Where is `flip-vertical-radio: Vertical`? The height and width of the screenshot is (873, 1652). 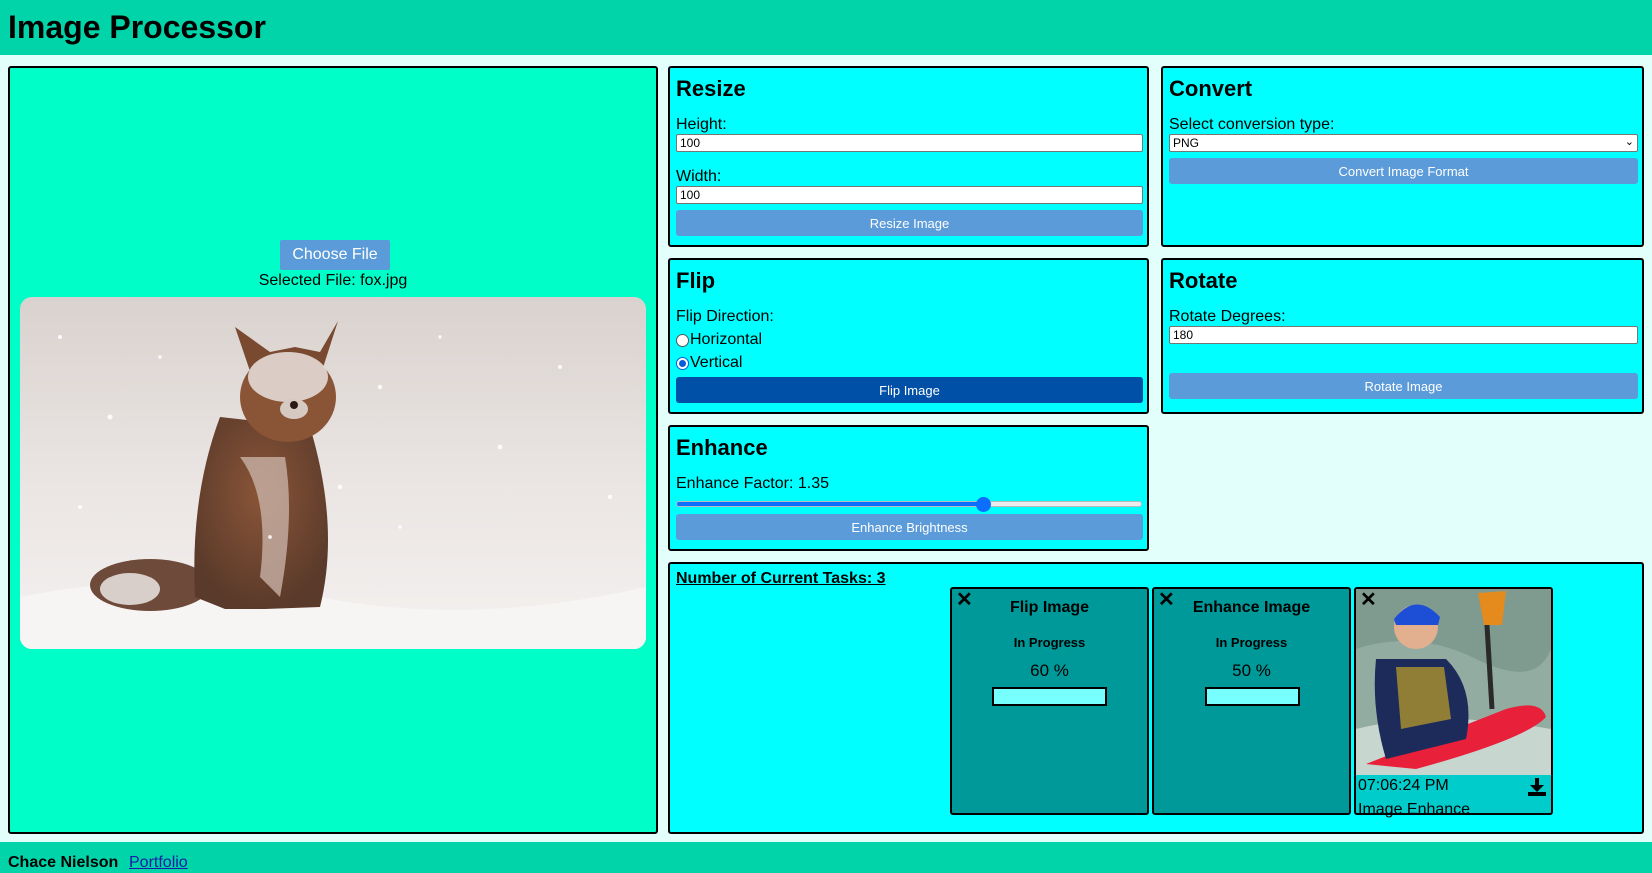
flip-vertical-radio: Vertical is located at coordinates (709, 363).